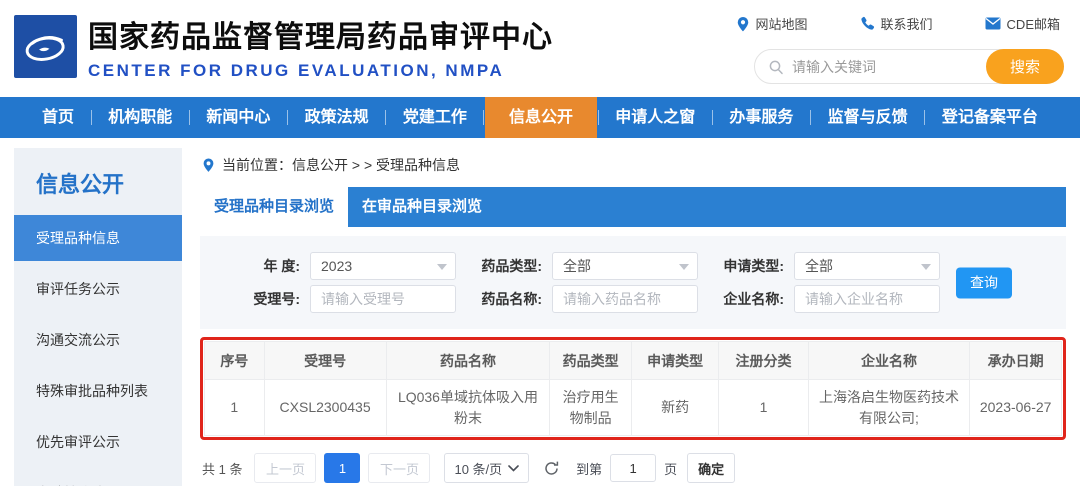 The height and width of the screenshot is (486, 1080). What do you see at coordinates (422, 207) in the screenshot?
I see `tab-under-review-catalog: 在审品种目录浏览` at bounding box center [422, 207].